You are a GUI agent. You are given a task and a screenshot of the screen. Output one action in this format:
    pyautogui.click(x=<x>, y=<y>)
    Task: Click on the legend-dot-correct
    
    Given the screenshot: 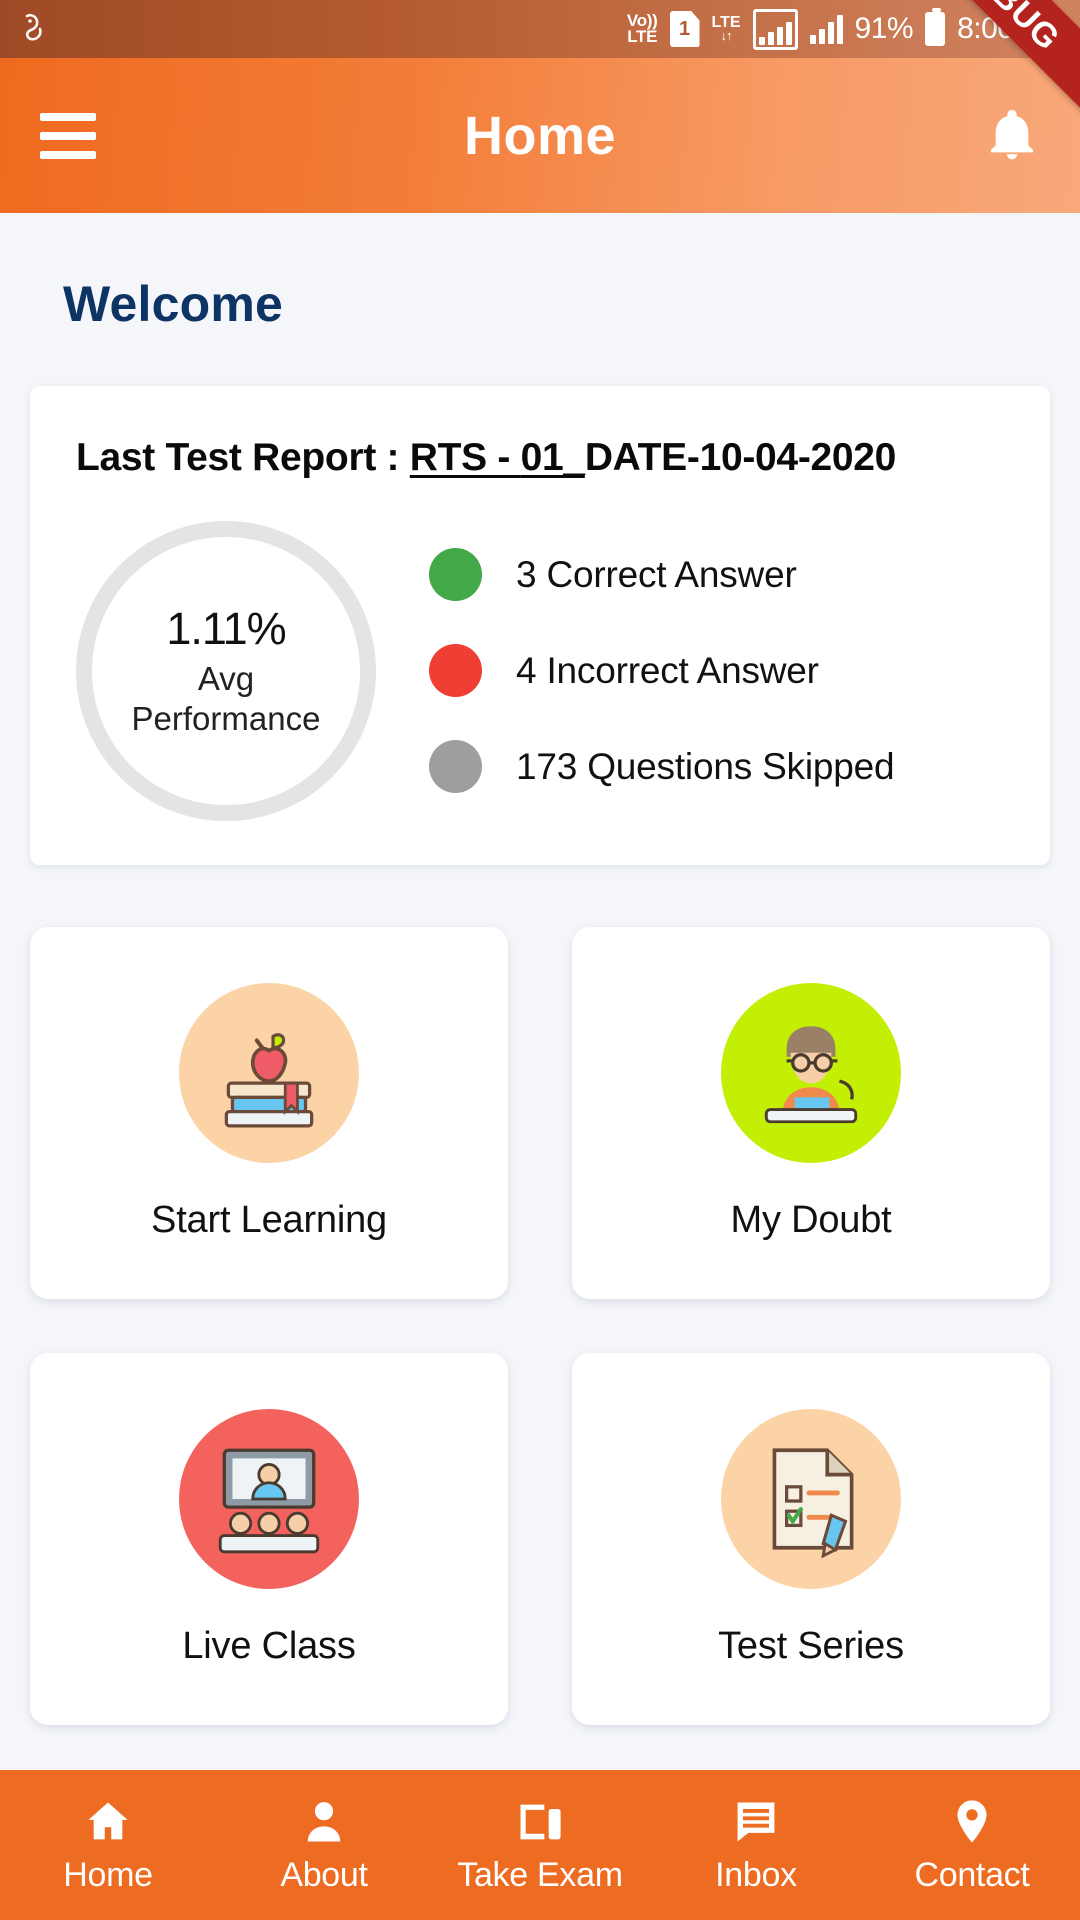 What is the action you would take?
    pyautogui.click(x=455, y=575)
    